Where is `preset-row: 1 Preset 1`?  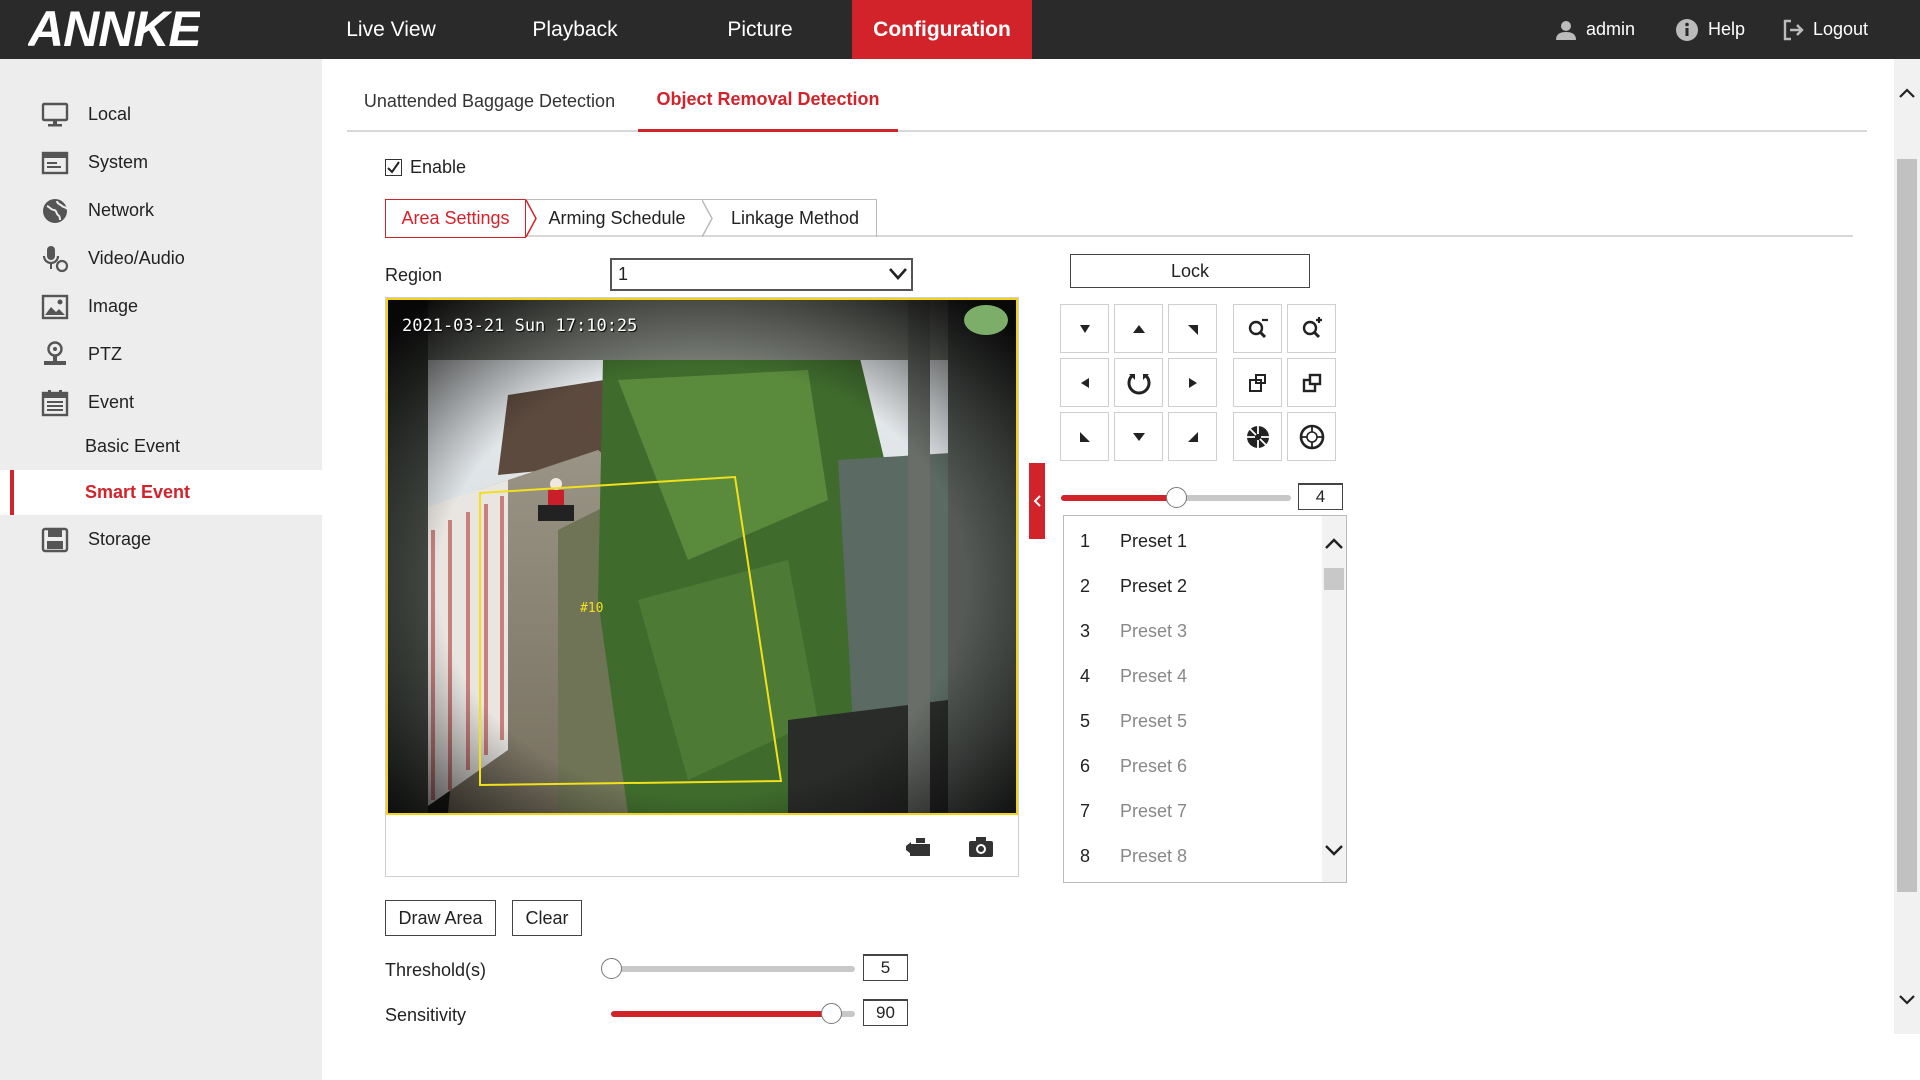 preset-row: 1 Preset 1 is located at coordinates (1194, 540).